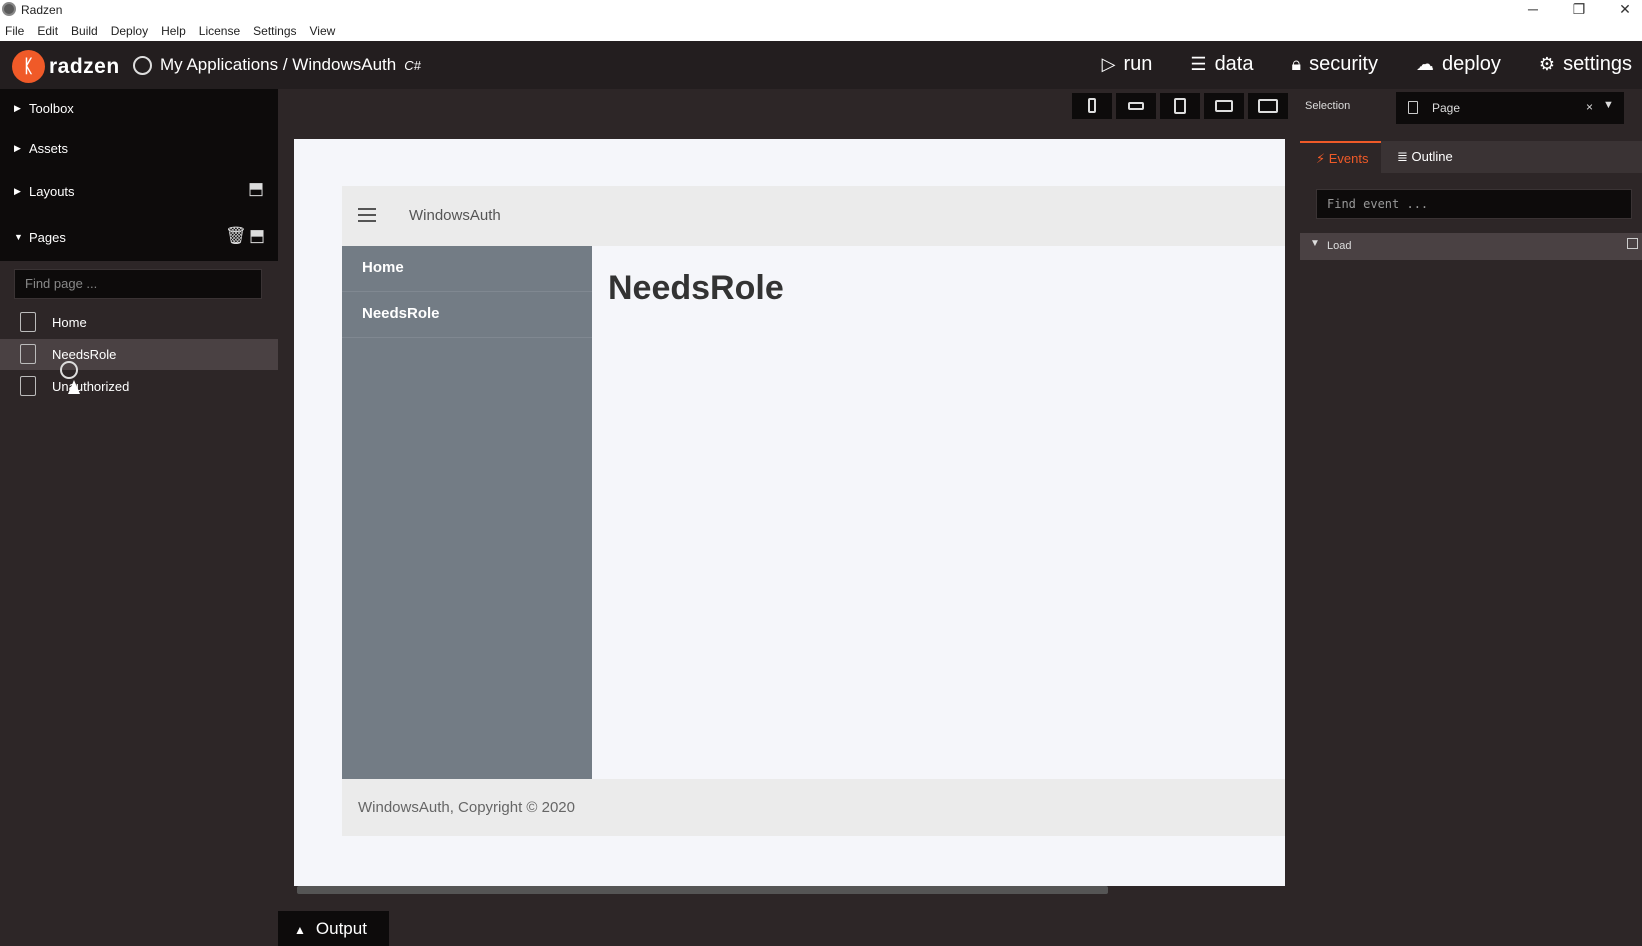  What do you see at coordinates (139, 109) in the screenshot?
I see `section-toolbox: ▶ Toolbox` at bounding box center [139, 109].